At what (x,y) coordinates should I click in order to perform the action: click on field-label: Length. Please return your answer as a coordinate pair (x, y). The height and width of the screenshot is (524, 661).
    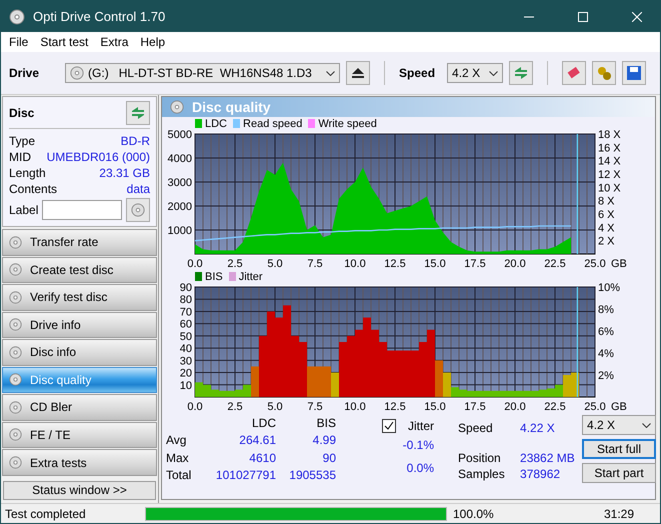
    Looking at the image, I should click on (27, 173).